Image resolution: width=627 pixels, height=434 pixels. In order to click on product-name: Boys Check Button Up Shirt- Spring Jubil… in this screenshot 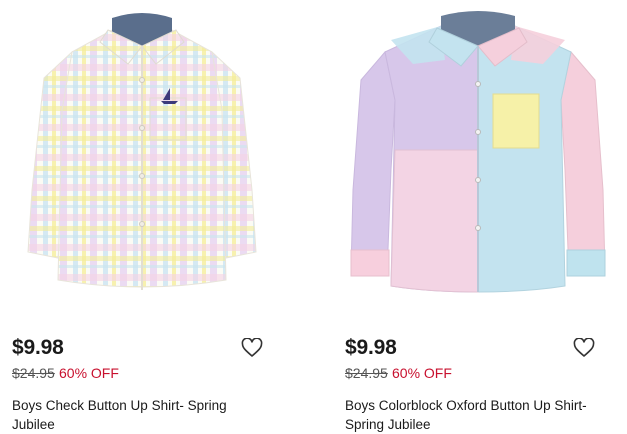, I will do `click(139, 415)`.